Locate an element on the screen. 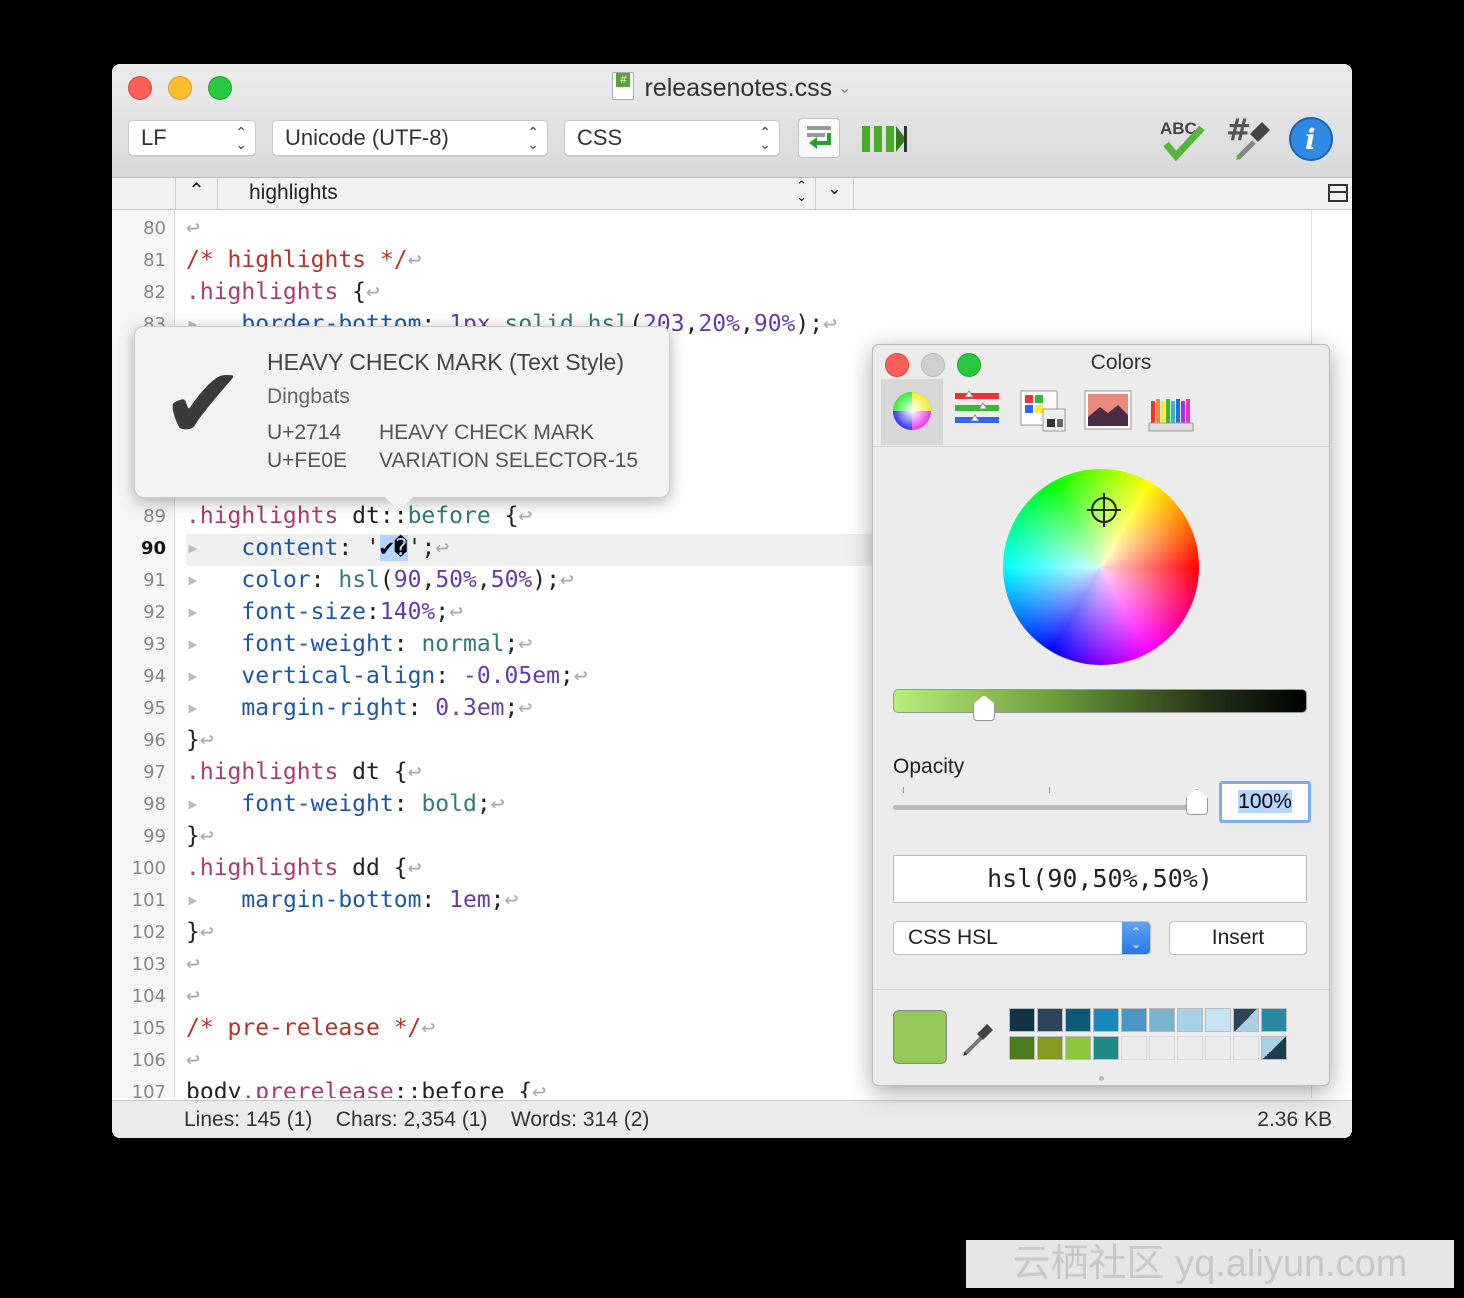  code-token: margin-bottom is located at coordinates (331, 900).